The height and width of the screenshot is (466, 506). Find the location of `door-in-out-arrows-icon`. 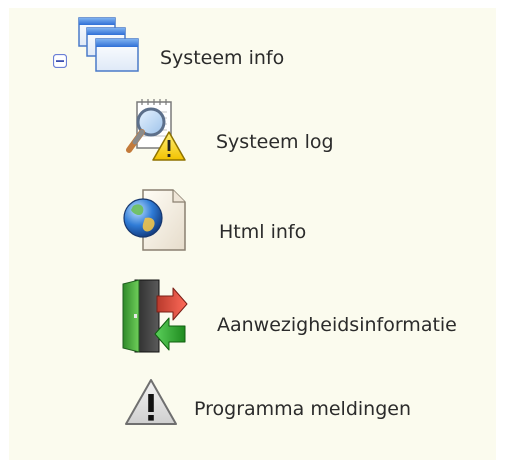

door-in-out-arrows-icon is located at coordinates (155, 316).